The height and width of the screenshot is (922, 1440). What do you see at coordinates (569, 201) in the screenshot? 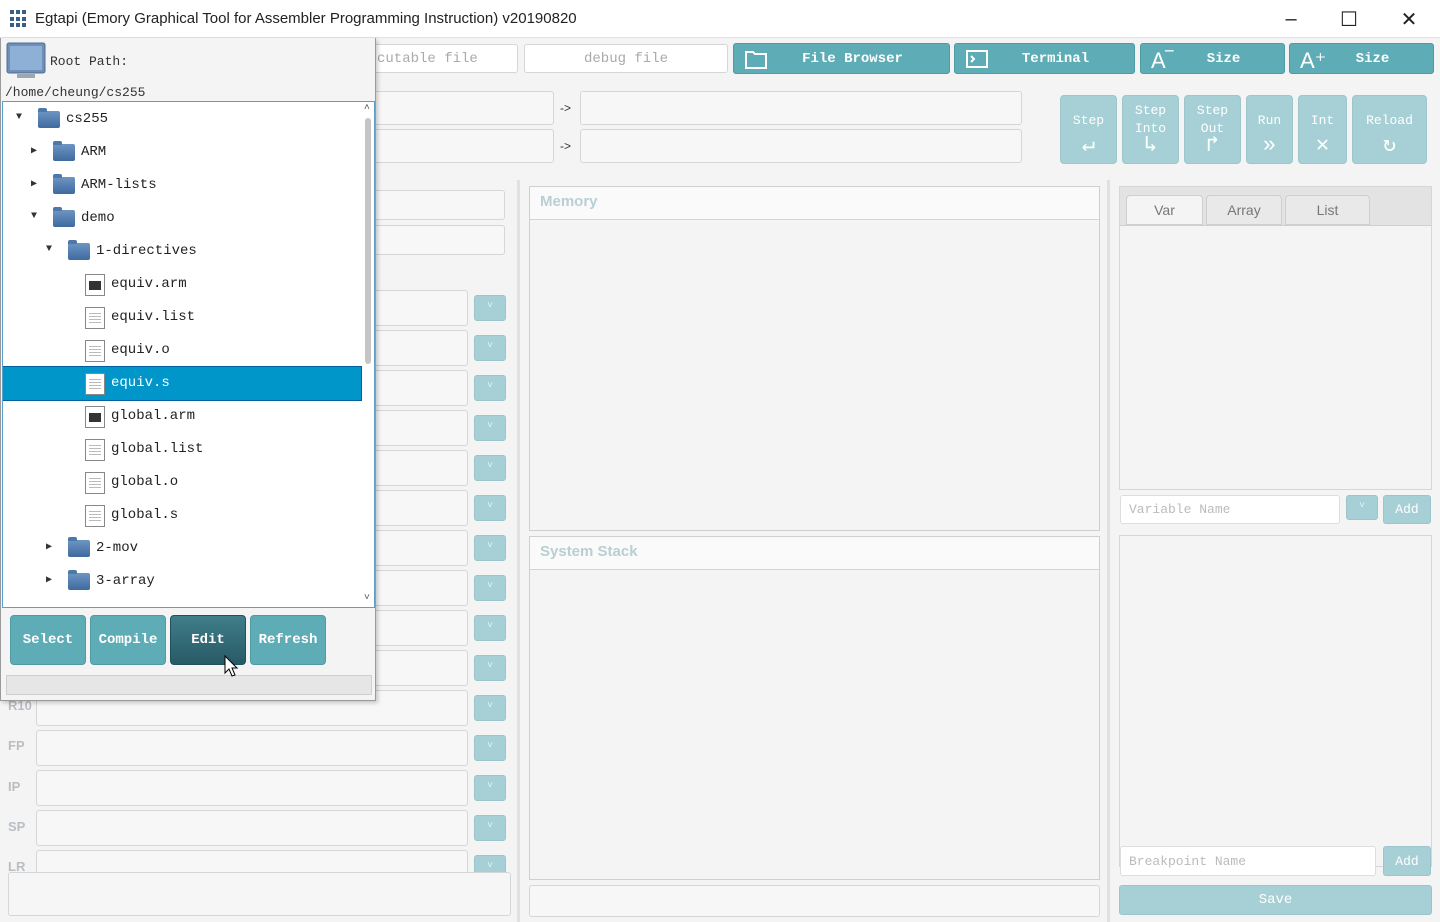
I see `memory-title: Memory` at bounding box center [569, 201].